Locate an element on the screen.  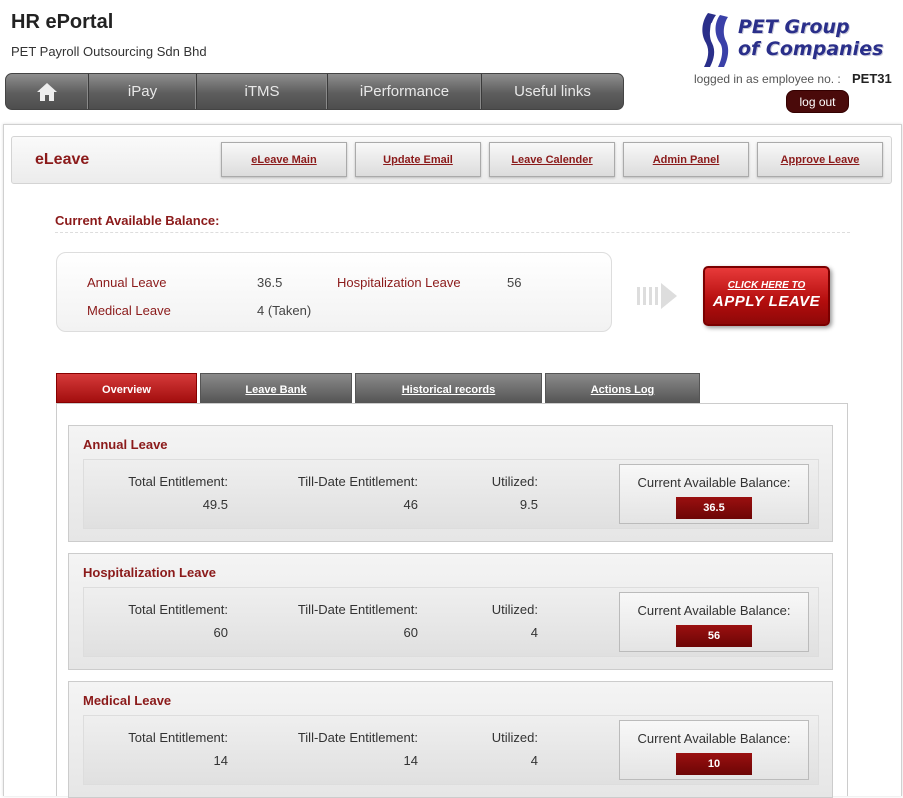
eleave-main-button: eLeave Main is located at coordinates (284, 159).